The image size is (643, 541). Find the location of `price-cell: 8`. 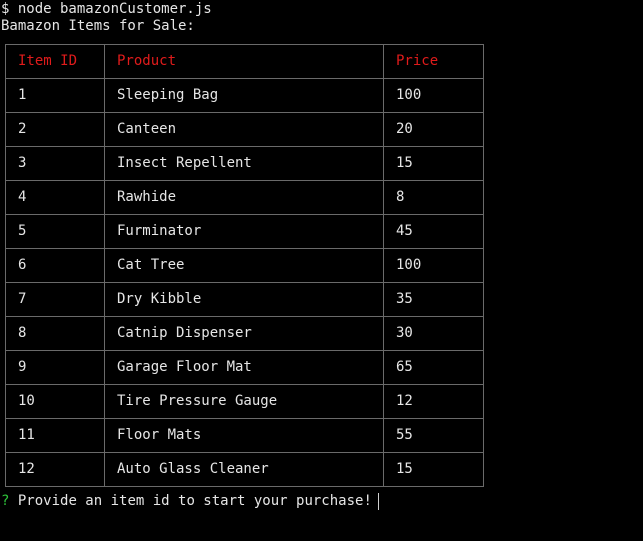

price-cell: 8 is located at coordinates (433, 197).